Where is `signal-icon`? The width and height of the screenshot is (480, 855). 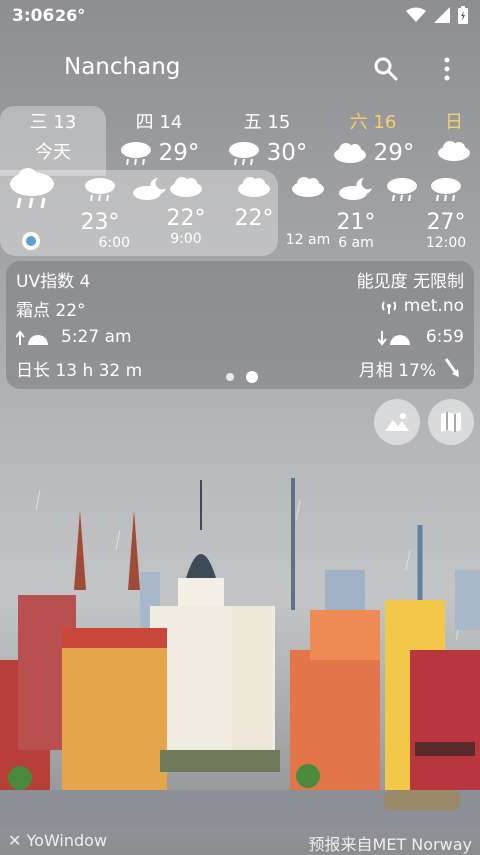 signal-icon is located at coordinates (442, 15).